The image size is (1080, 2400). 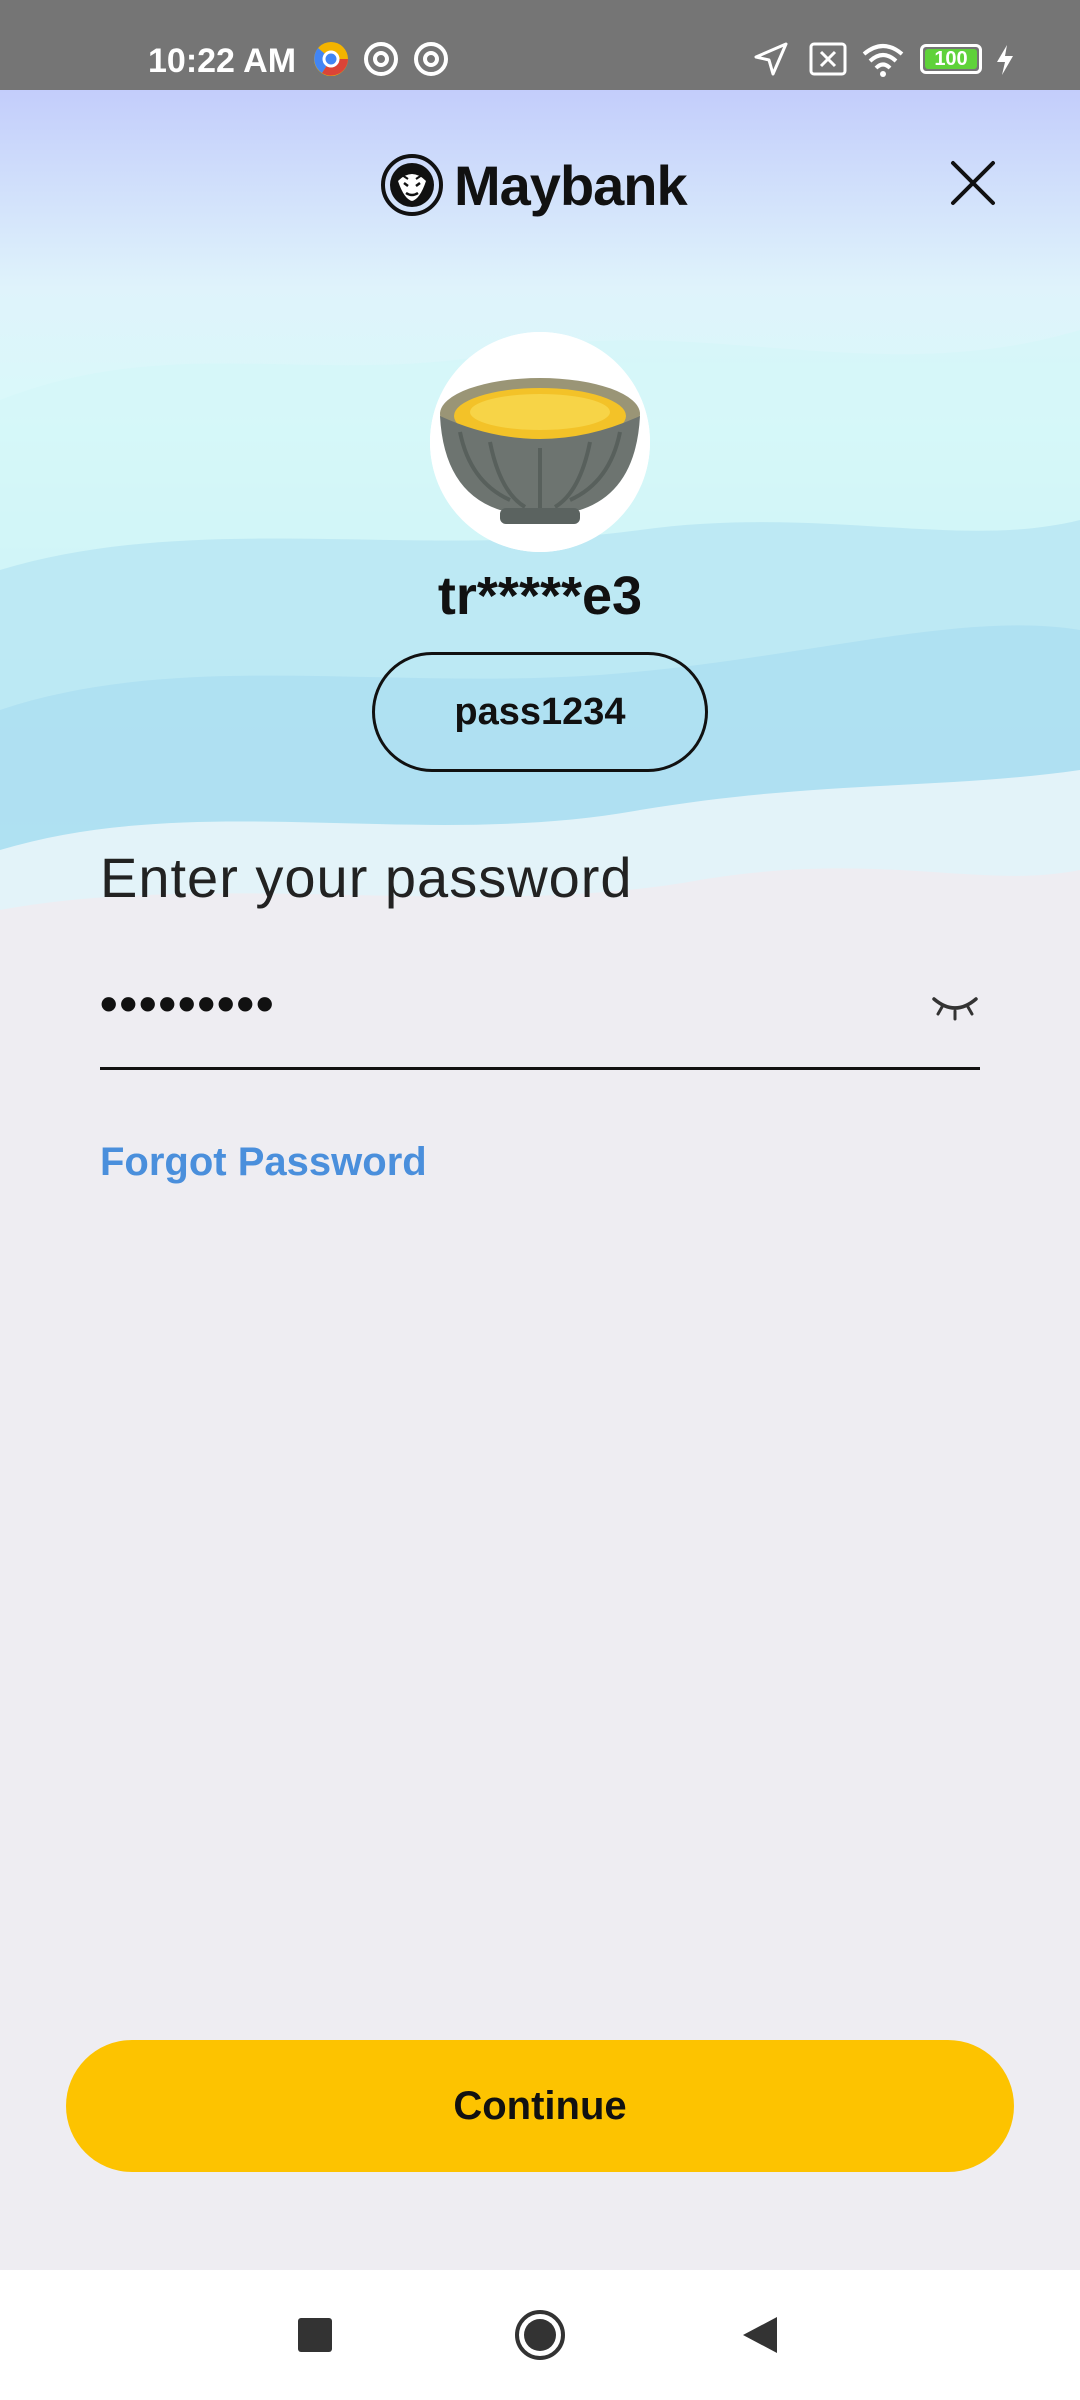 I want to click on wifi-icon, so click(x=883, y=60).